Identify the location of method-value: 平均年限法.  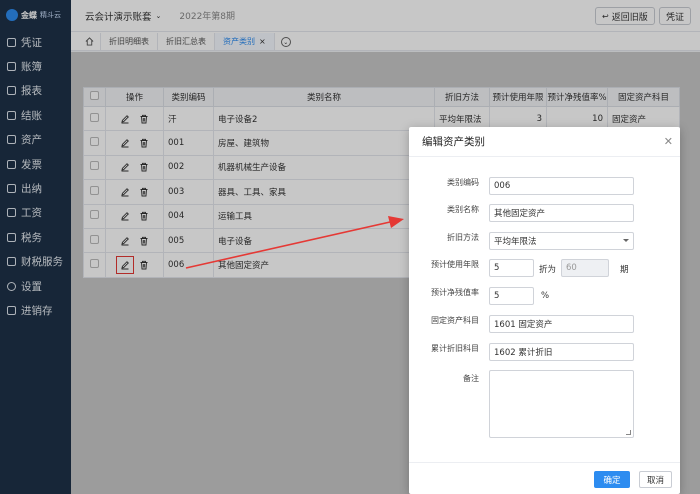
(515, 242).